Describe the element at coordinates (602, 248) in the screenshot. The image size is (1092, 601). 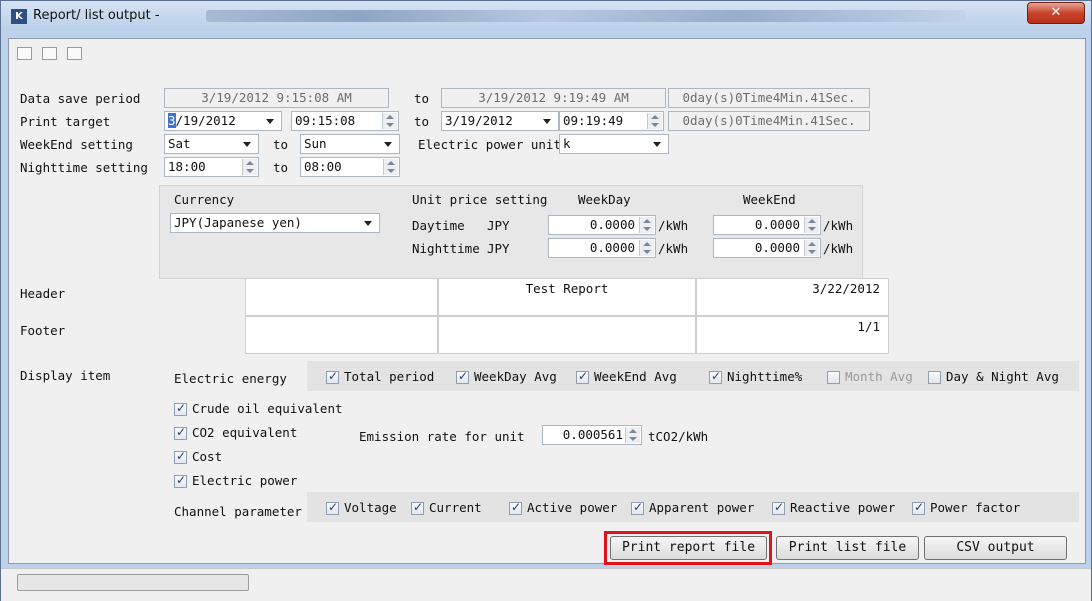
I see `nighttime-weekday-price: 0.0000` at that location.